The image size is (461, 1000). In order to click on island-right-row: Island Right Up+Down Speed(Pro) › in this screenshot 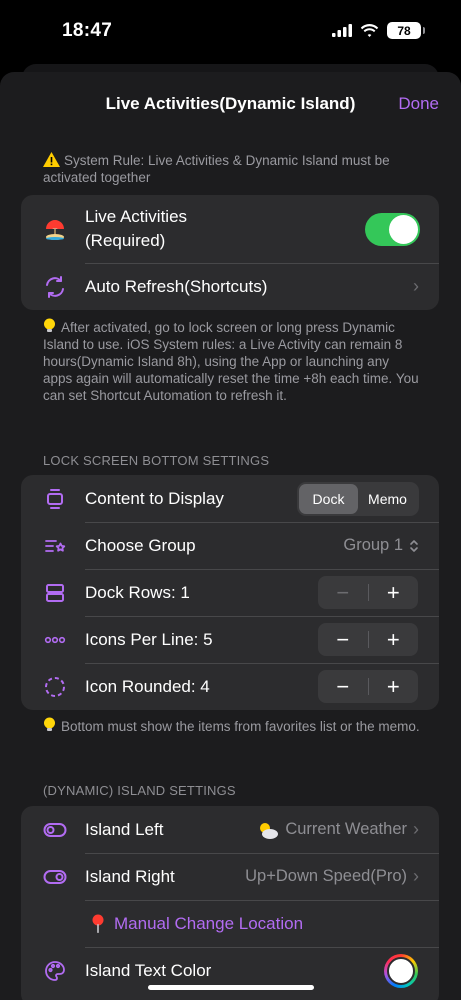, I will do `click(230, 876)`.